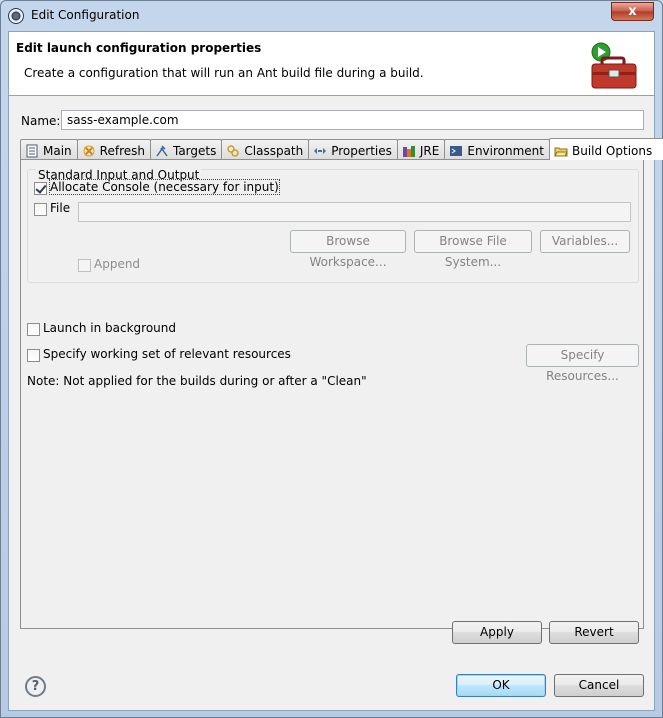  Describe the element at coordinates (320, 151) in the screenshot. I see `properties-icon` at that location.